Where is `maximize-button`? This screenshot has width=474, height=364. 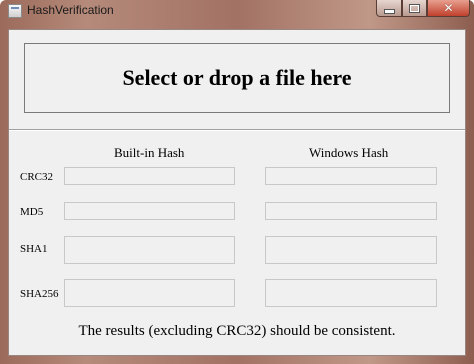
maximize-button is located at coordinates (414, 8).